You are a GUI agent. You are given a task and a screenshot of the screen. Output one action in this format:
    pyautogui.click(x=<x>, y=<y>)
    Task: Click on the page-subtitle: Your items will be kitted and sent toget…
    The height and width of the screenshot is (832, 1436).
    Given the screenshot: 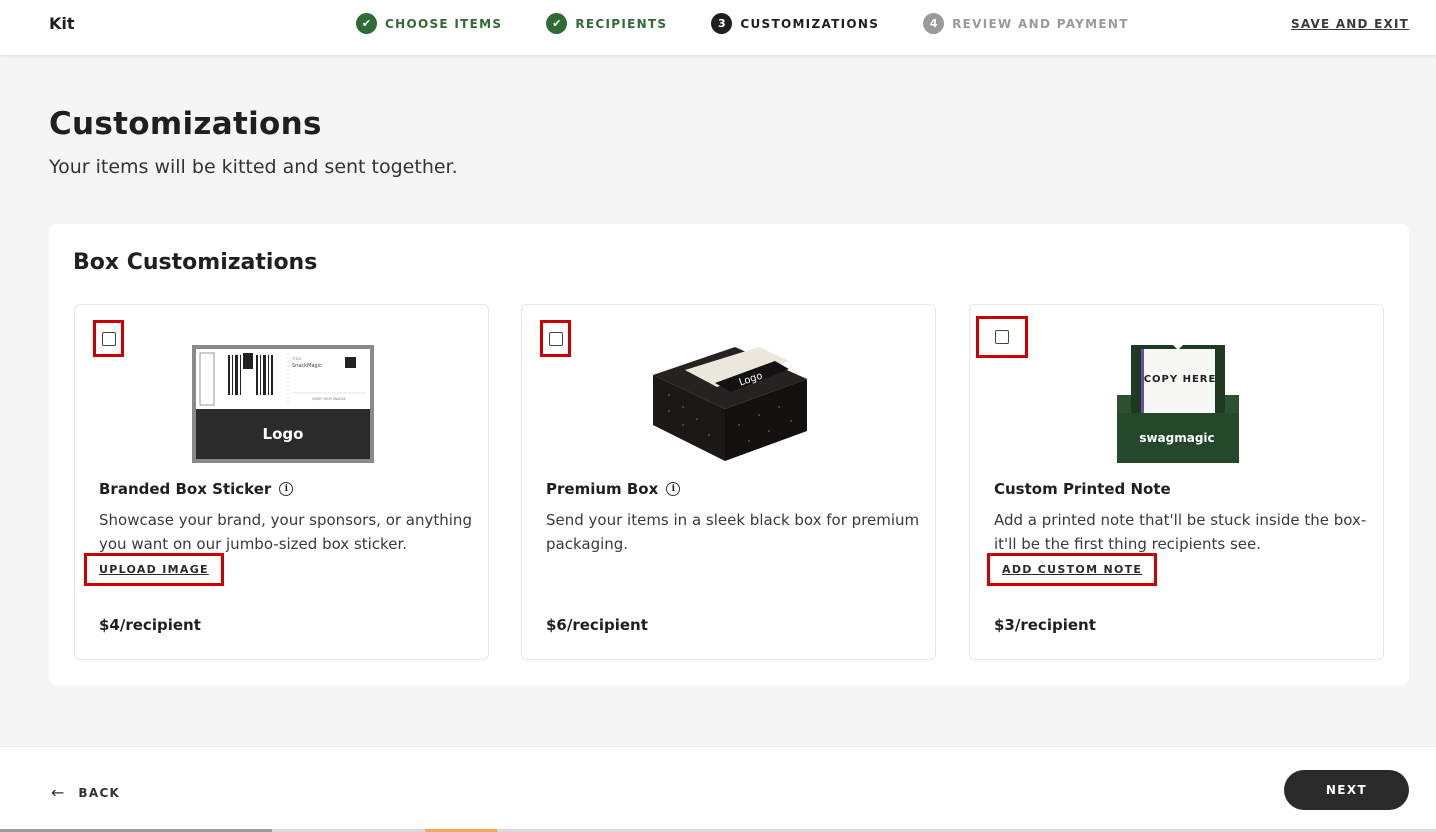 What is the action you would take?
    pyautogui.click(x=253, y=167)
    